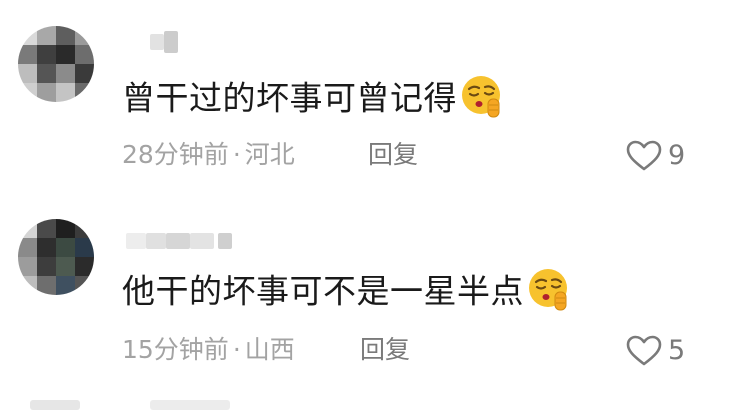 The image size is (742, 410). Describe the element at coordinates (175, 154) in the screenshot. I see `comment-time: 28分钟前` at that location.